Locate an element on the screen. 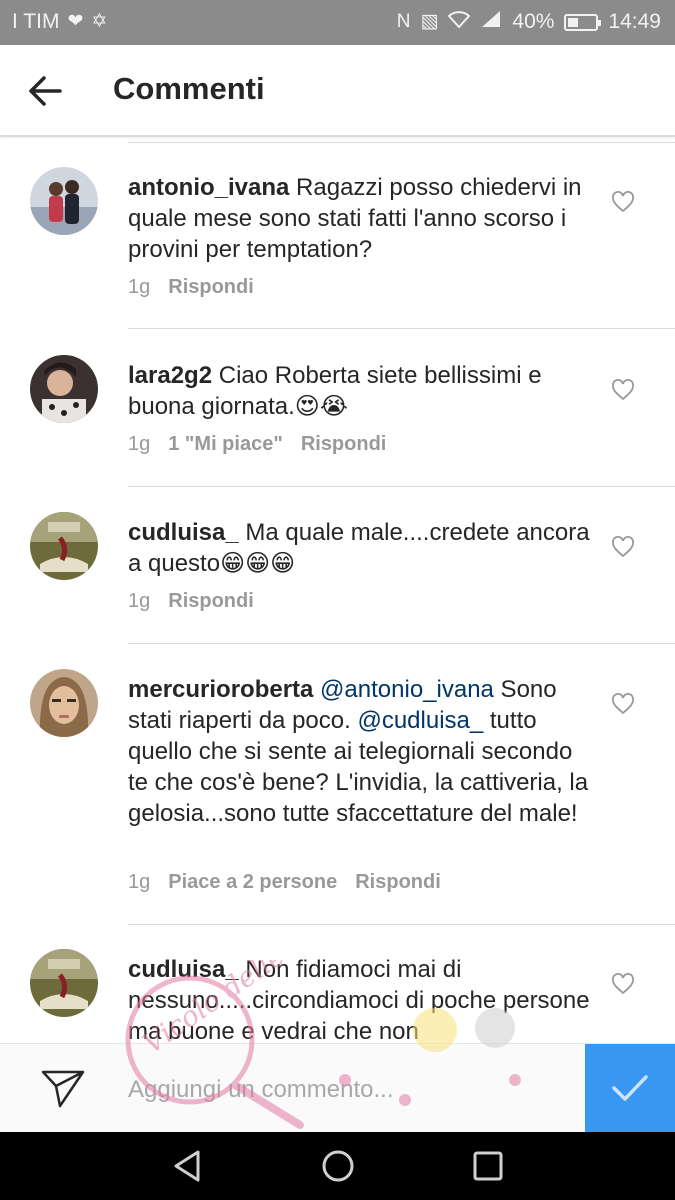 This screenshot has height=1200, width=675. checkmark-icon is located at coordinates (630, 1088).